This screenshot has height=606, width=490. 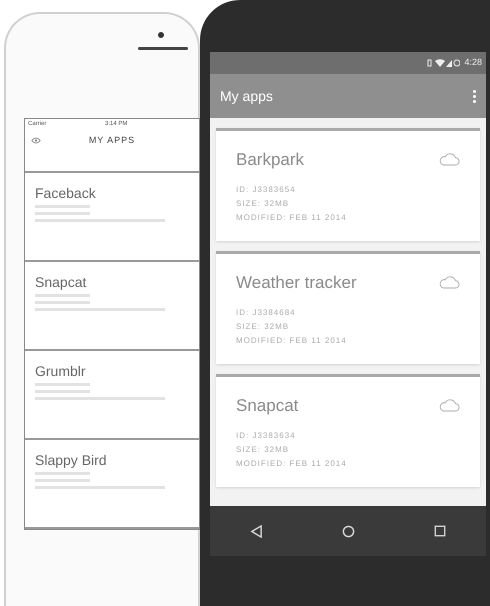 What do you see at coordinates (163, 48) in the screenshot?
I see `speaker-icon` at bounding box center [163, 48].